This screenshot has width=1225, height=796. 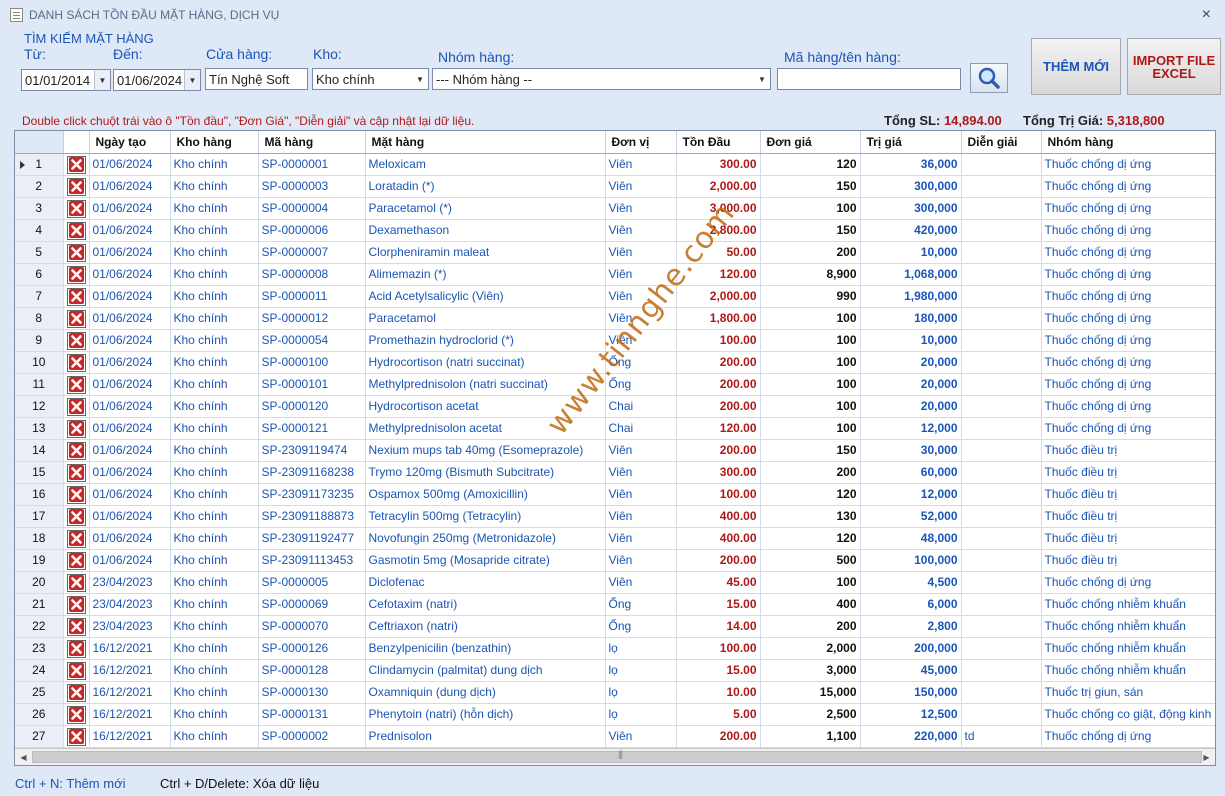 What do you see at coordinates (39, 560) in the screenshot?
I see `row-header: 19` at bounding box center [39, 560].